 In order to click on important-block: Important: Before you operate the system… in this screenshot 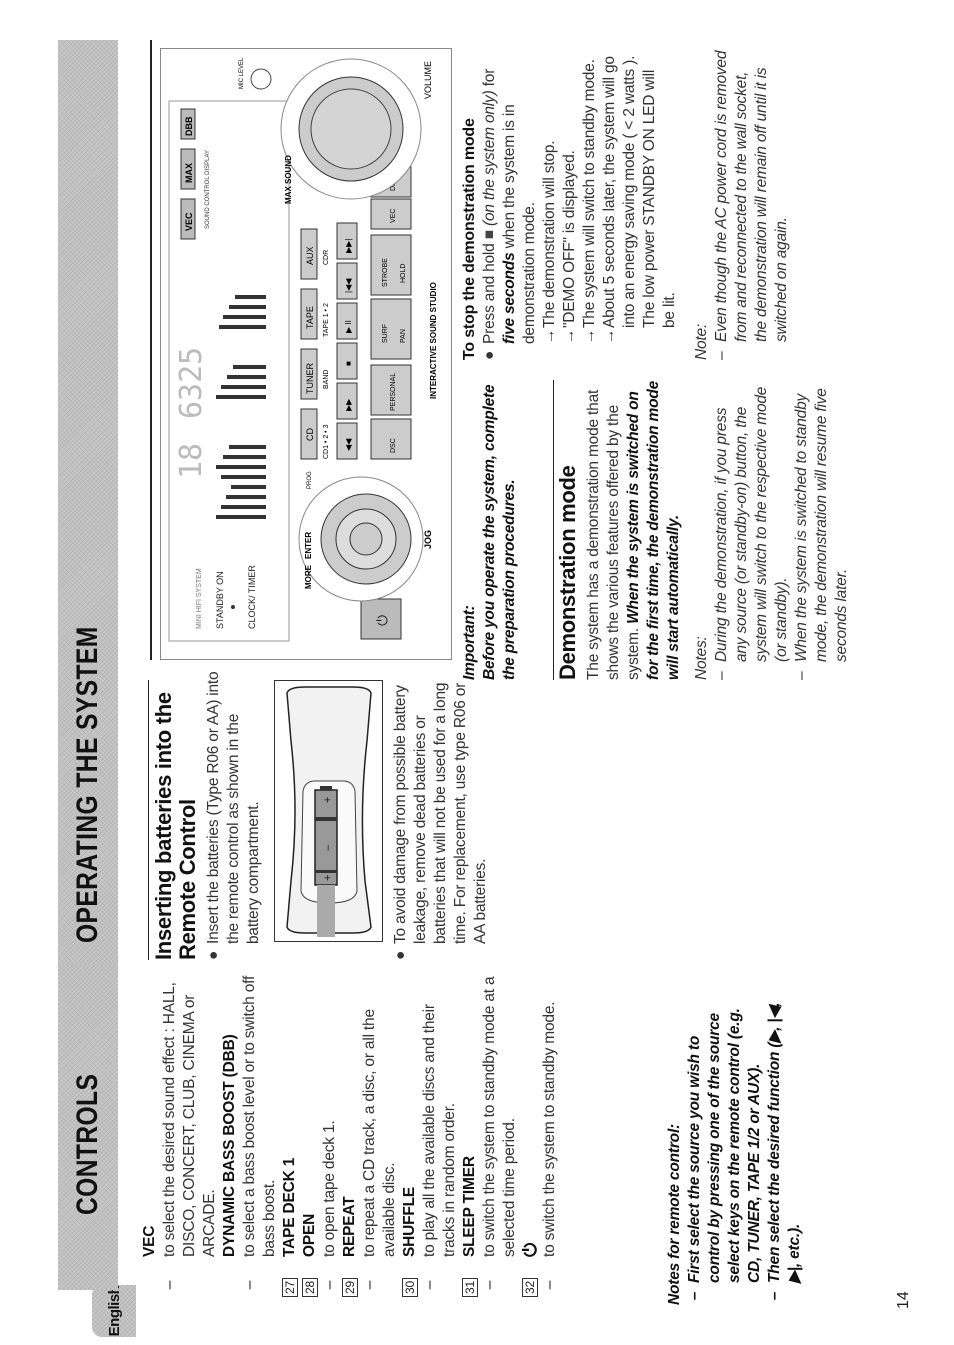, I will do `click(490, 530)`.